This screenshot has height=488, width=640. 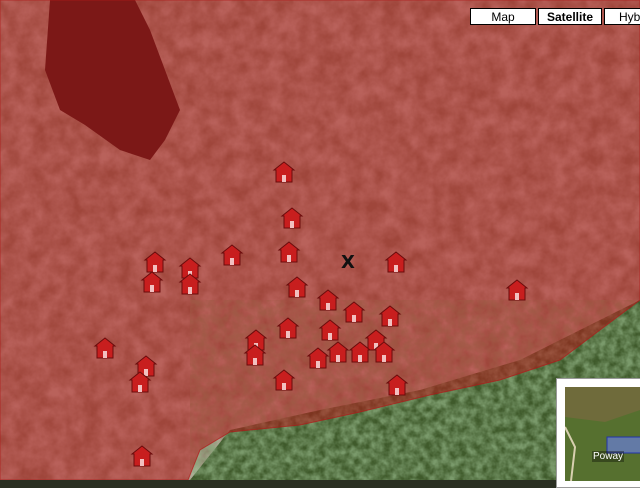 I want to click on location-marker: X, so click(x=348, y=262).